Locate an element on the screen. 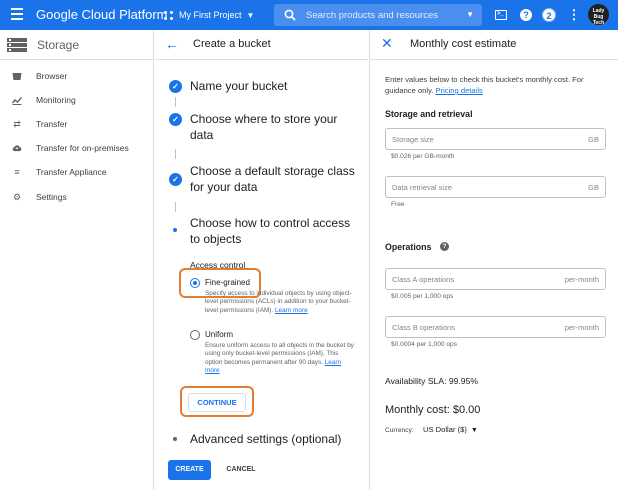 The height and width of the screenshot is (490, 618). availability-sla: Availability SLA: 99.95% is located at coordinates (431, 381).